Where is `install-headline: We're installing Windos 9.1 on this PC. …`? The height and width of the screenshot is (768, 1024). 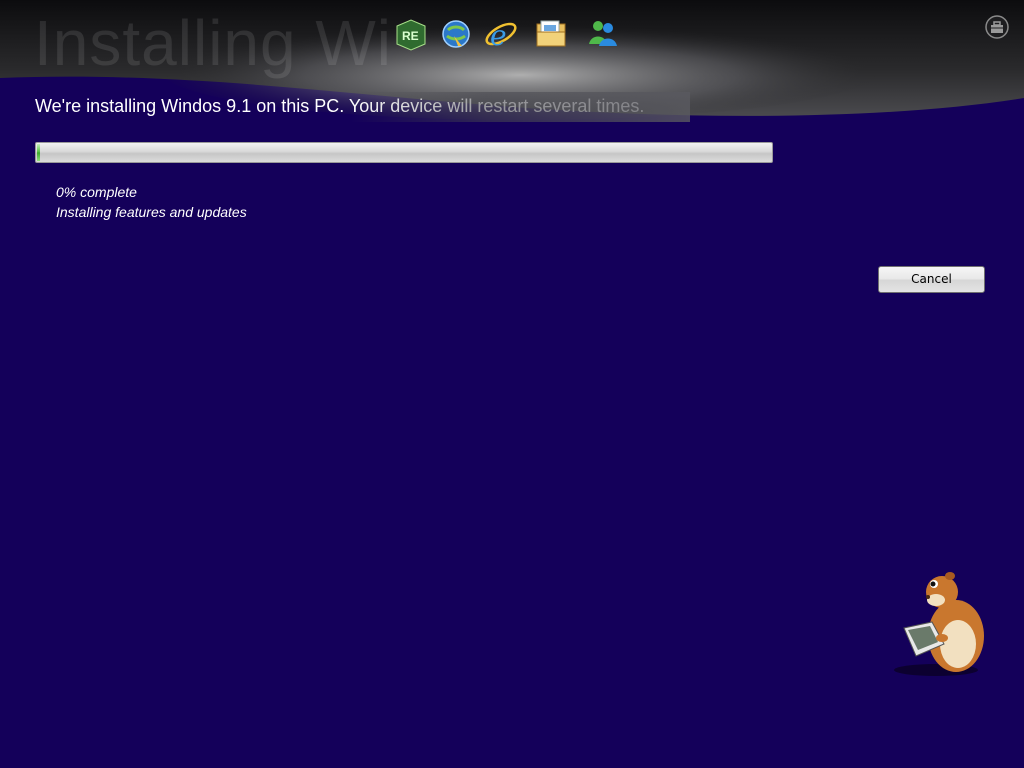 install-headline: We're installing Windos 9.1 on this PC. … is located at coordinates (340, 106).